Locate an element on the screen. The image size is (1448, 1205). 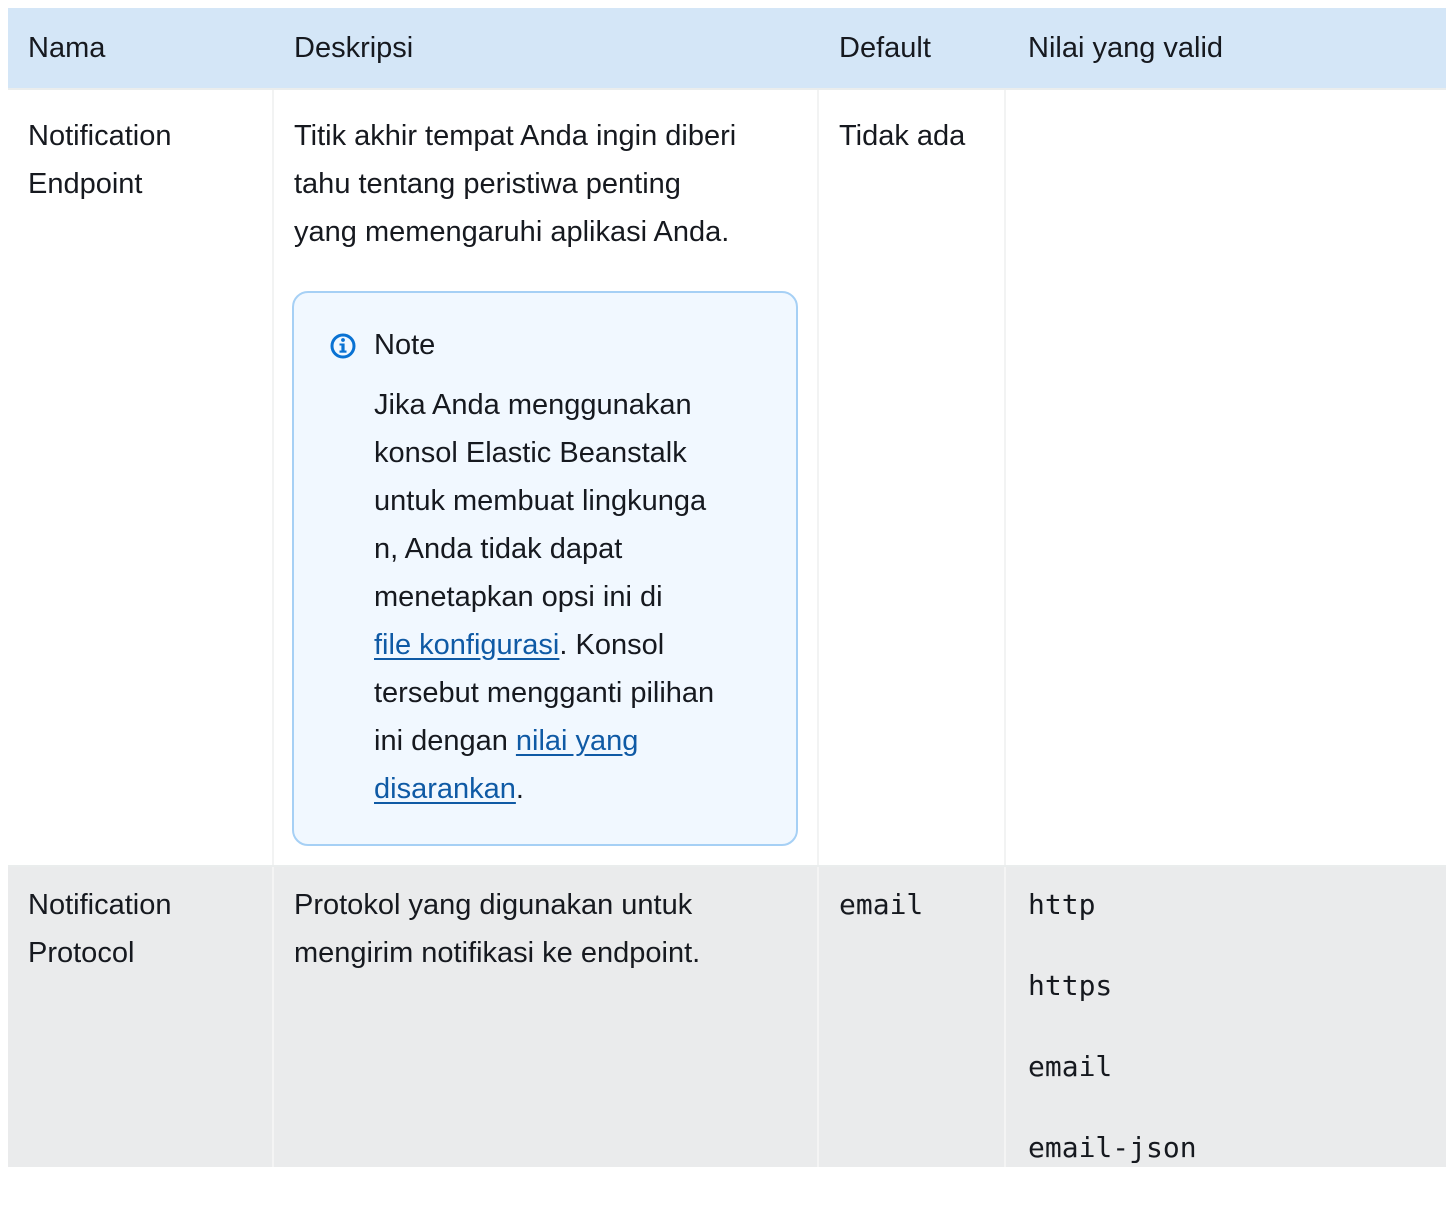
list-item: email-json is located at coordinates (1112, 1147).